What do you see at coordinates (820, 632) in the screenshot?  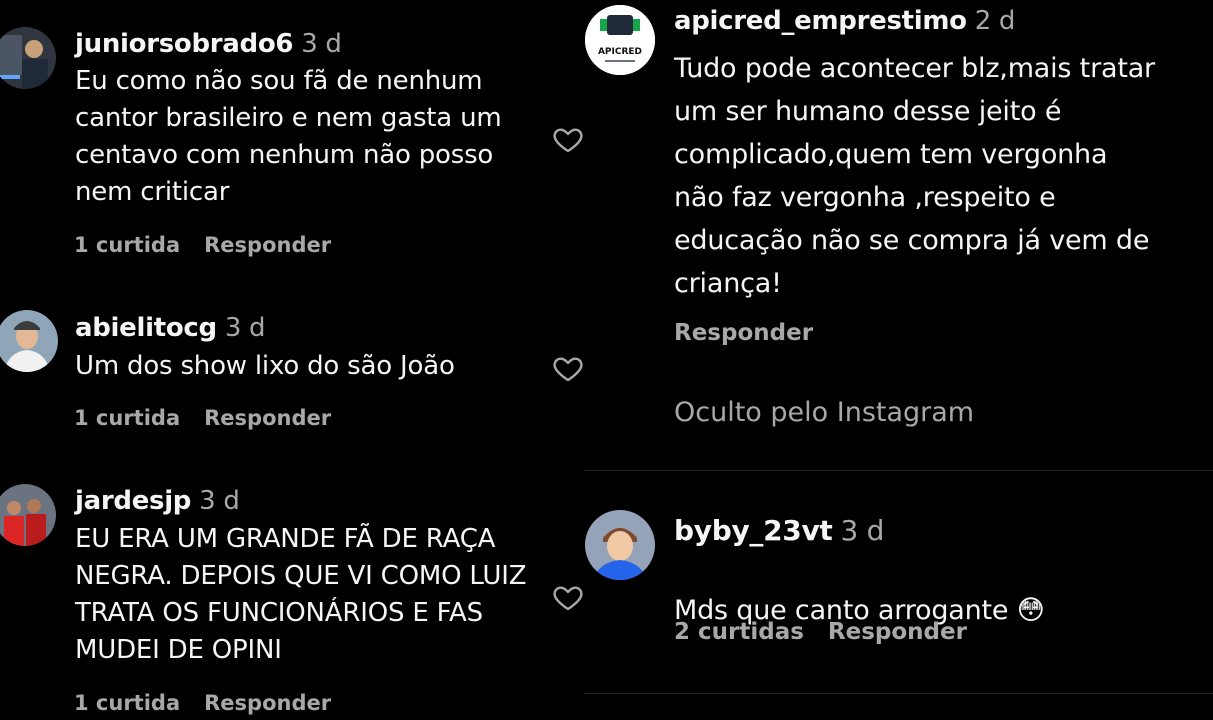 I see `comment-meta: 2 curtidas Responder` at bounding box center [820, 632].